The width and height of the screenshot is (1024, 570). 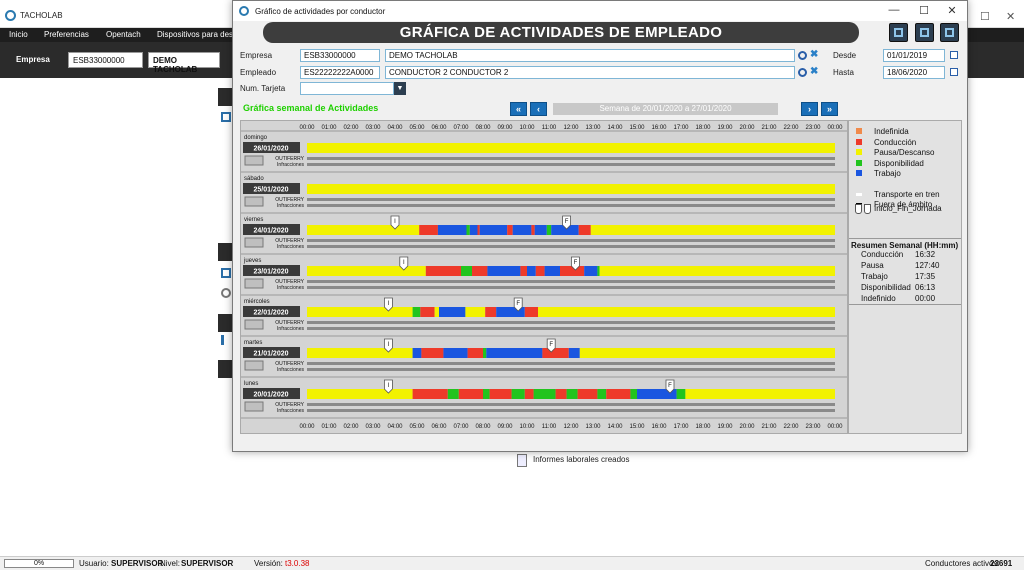 What do you see at coordinates (882, 254) in the screenshot?
I see `summary-label: Conducción` at bounding box center [882, 254].